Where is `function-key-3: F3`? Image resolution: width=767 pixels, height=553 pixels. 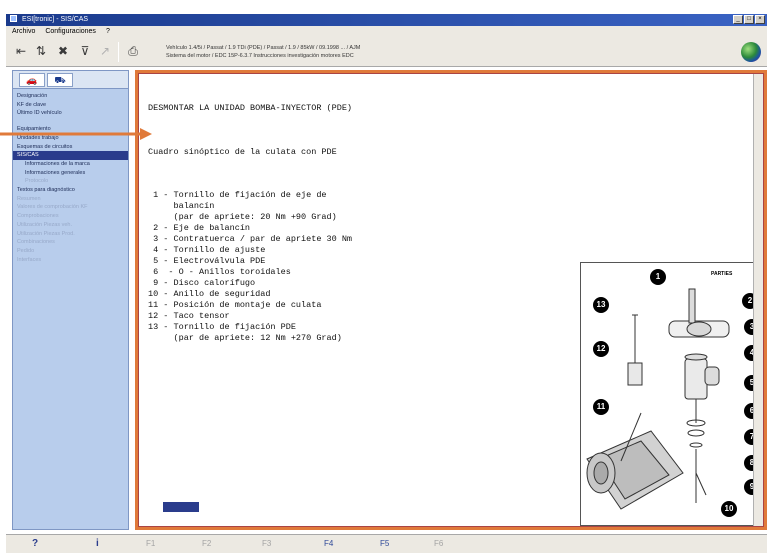 function-key-3: F3 is located at coordinates (266, 544).